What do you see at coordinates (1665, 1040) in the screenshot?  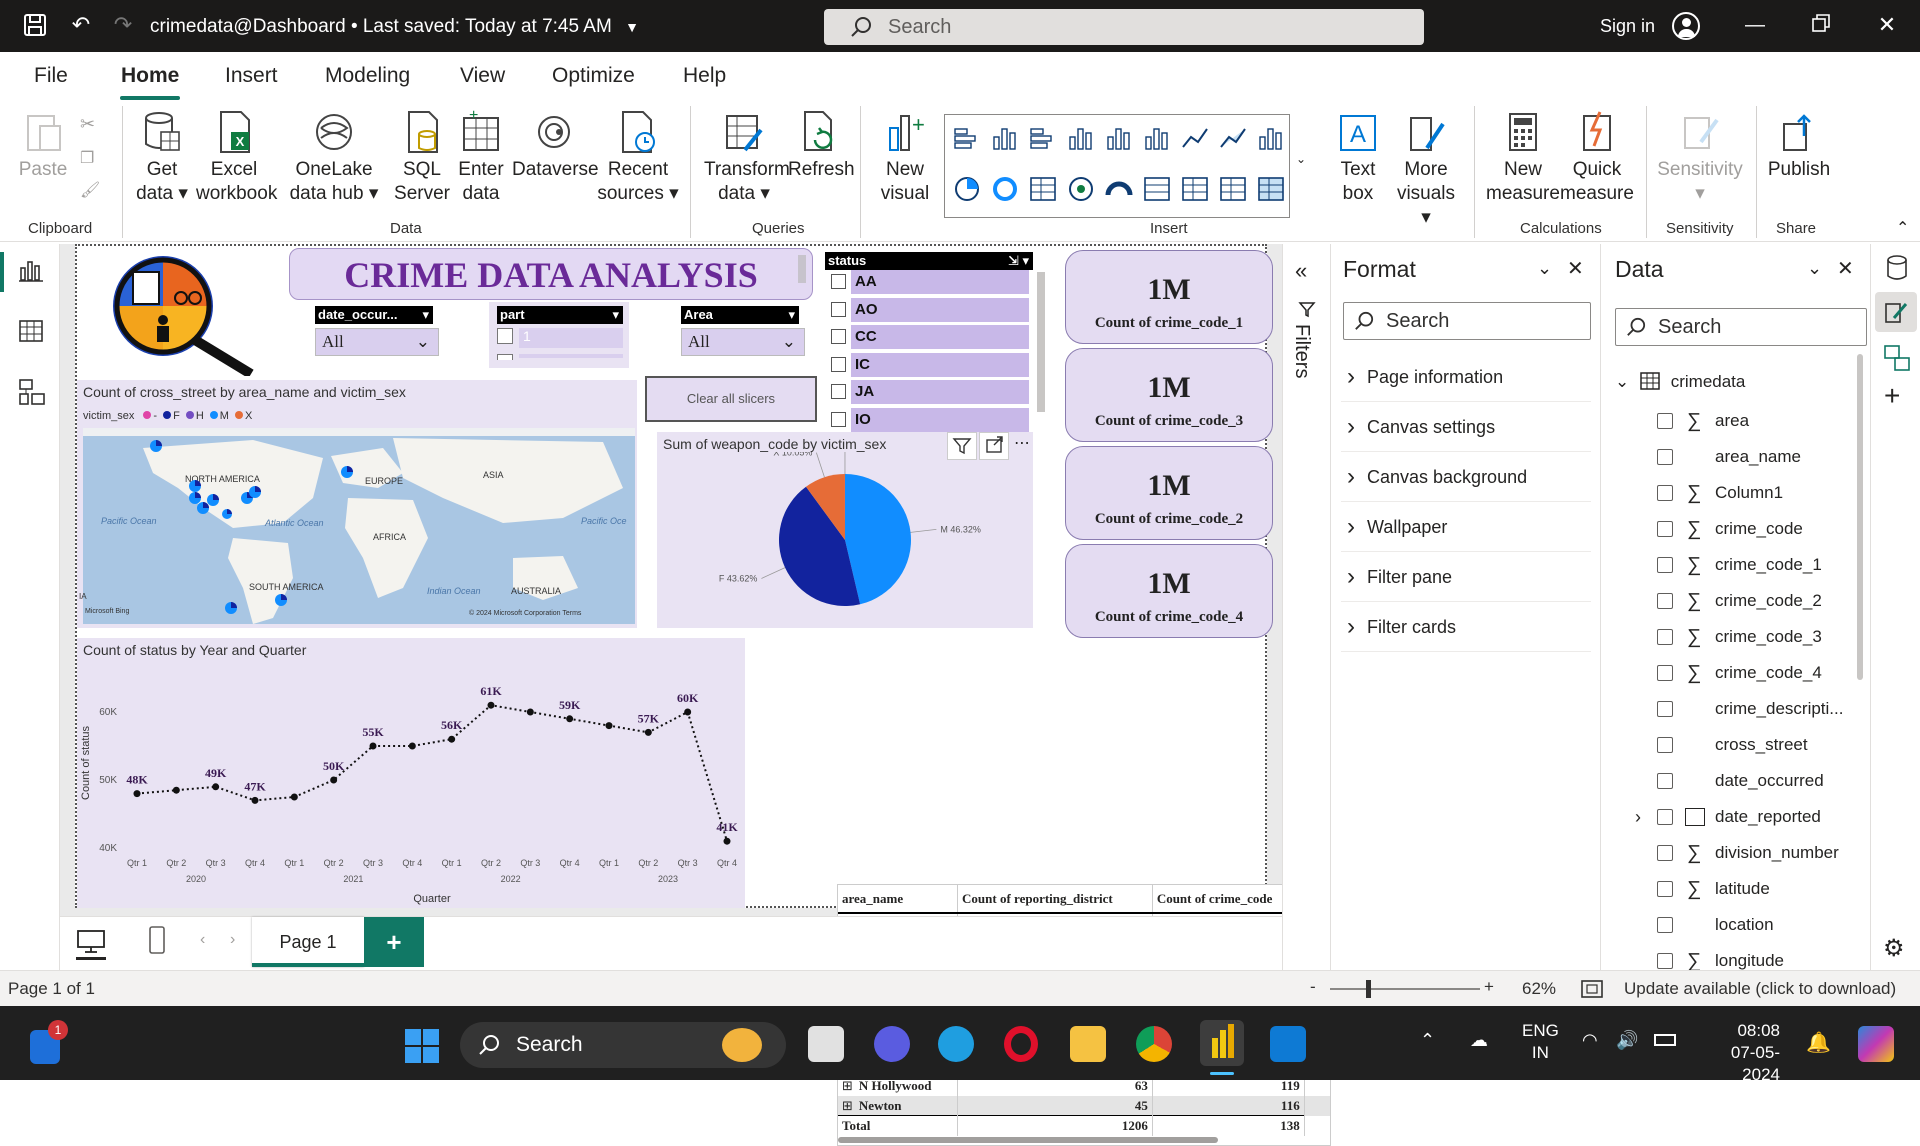 I see `battery-icon` at bounding box center [1665, 1040].